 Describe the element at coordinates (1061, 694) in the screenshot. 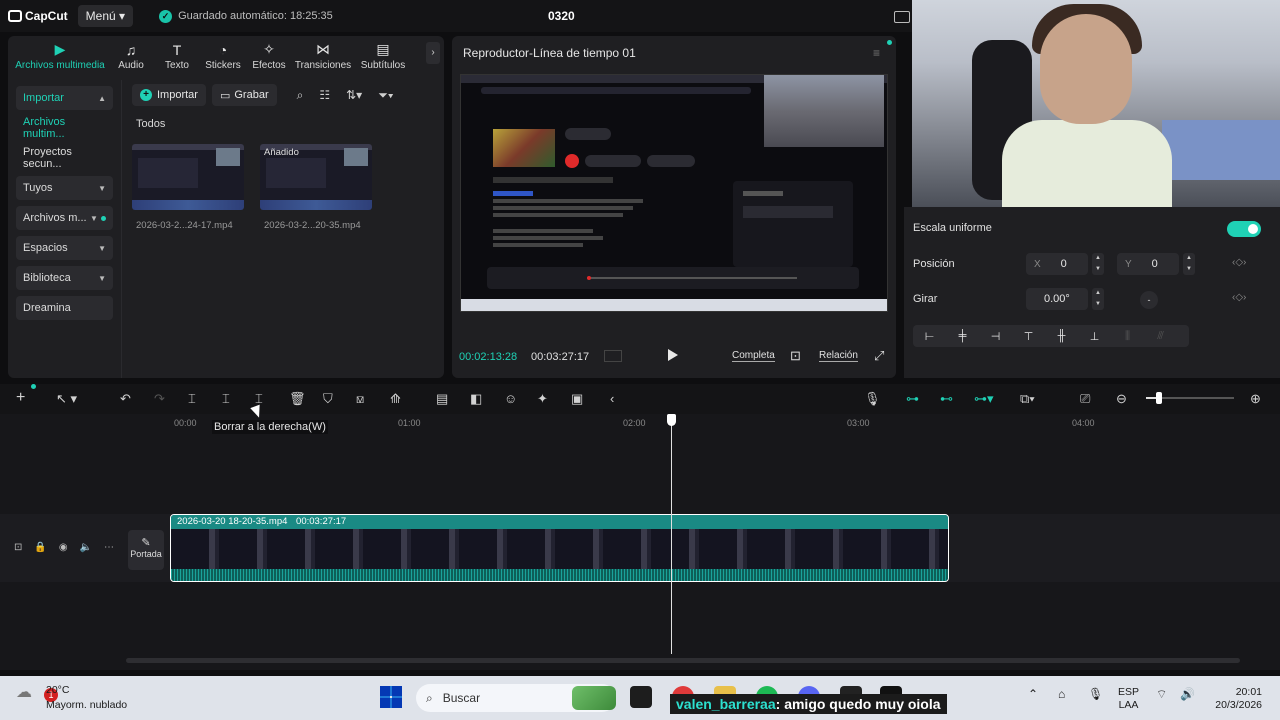

I see `network-icon: ⌂` at that location.